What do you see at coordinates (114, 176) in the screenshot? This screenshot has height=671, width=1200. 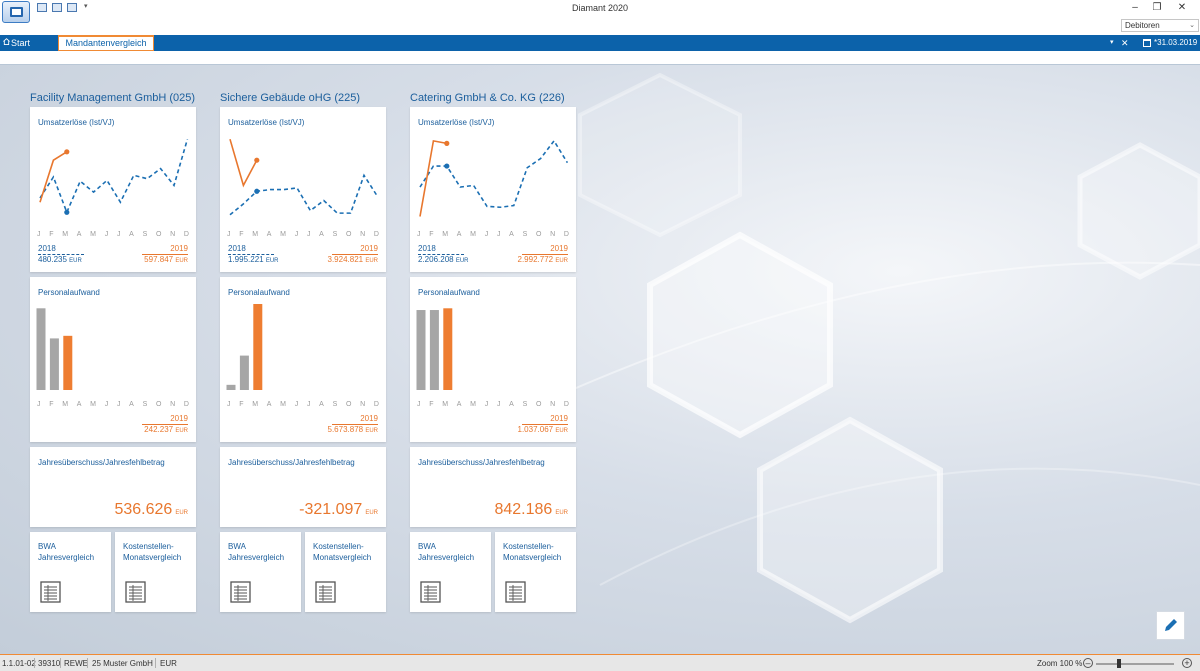 I see `revenue-line-chart` at bounding box center [114, 176].